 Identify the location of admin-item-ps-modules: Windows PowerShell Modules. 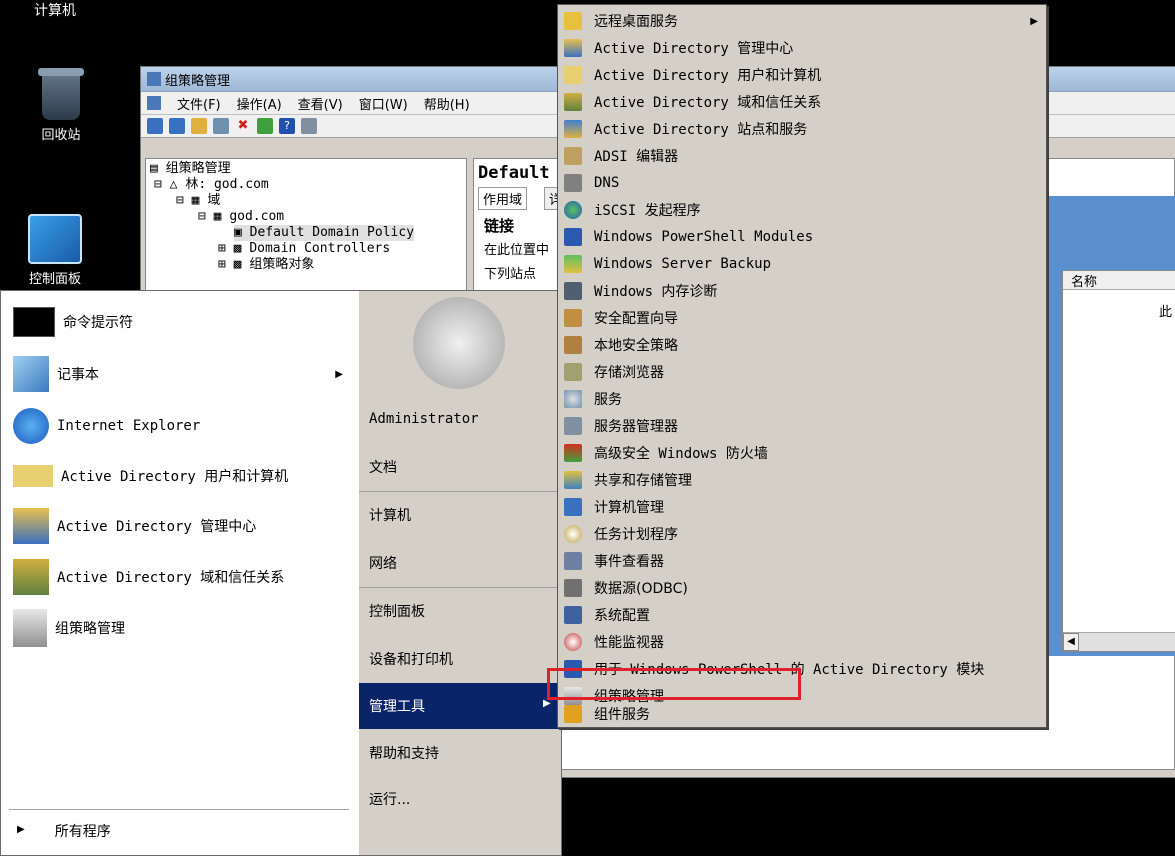
(802, 237).